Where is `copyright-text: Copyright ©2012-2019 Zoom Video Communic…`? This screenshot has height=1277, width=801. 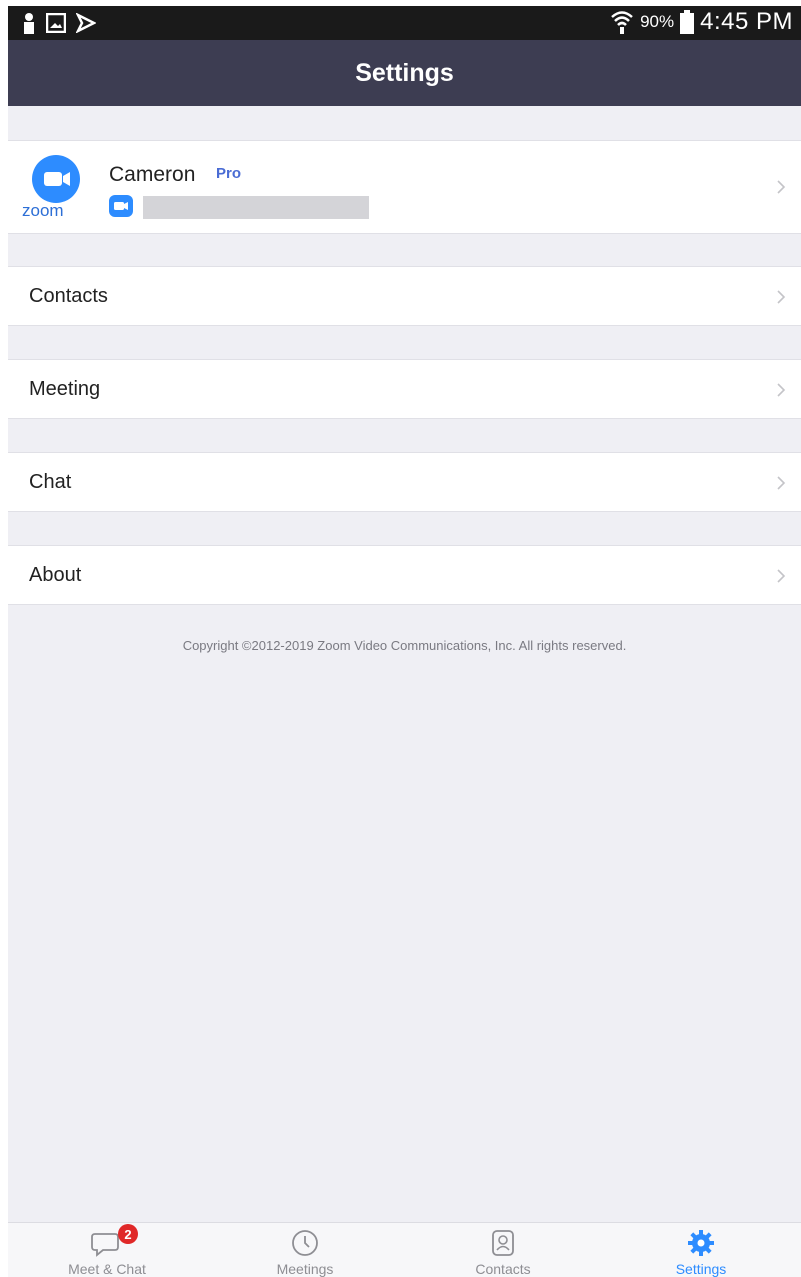 copyright-text: Copyright ©2012-2019 Zoom Video Communic… is located at coordinates (404, 645).